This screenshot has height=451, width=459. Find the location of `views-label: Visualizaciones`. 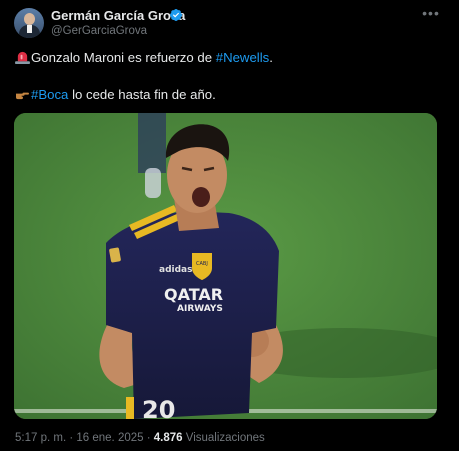

views-label: Visualizaciones is located at coordinates (223, 438).